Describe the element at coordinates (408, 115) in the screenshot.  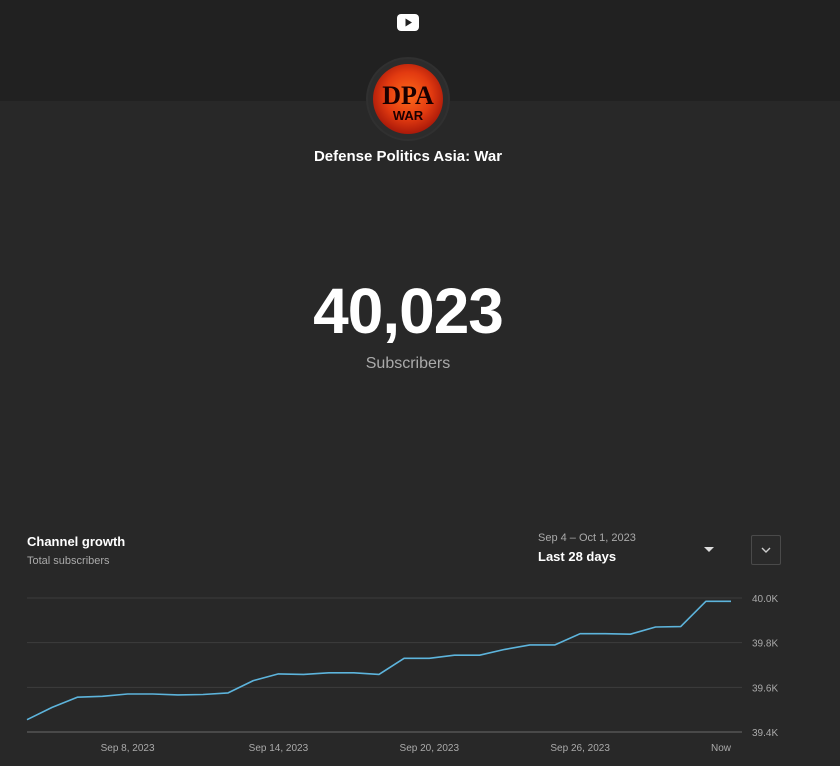
I see `avatar-text-bottom: WAR` at that location.